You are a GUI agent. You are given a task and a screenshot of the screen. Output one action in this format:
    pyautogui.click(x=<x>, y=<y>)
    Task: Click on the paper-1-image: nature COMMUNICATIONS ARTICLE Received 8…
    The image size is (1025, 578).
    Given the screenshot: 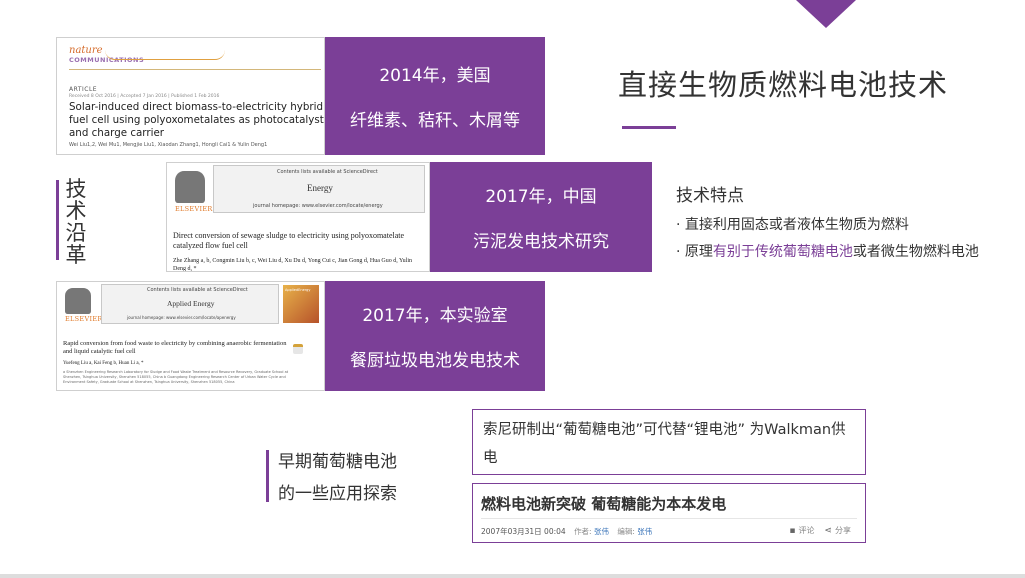 What is the action you would take?
    pyautogui.click(x=190, y=96)
    